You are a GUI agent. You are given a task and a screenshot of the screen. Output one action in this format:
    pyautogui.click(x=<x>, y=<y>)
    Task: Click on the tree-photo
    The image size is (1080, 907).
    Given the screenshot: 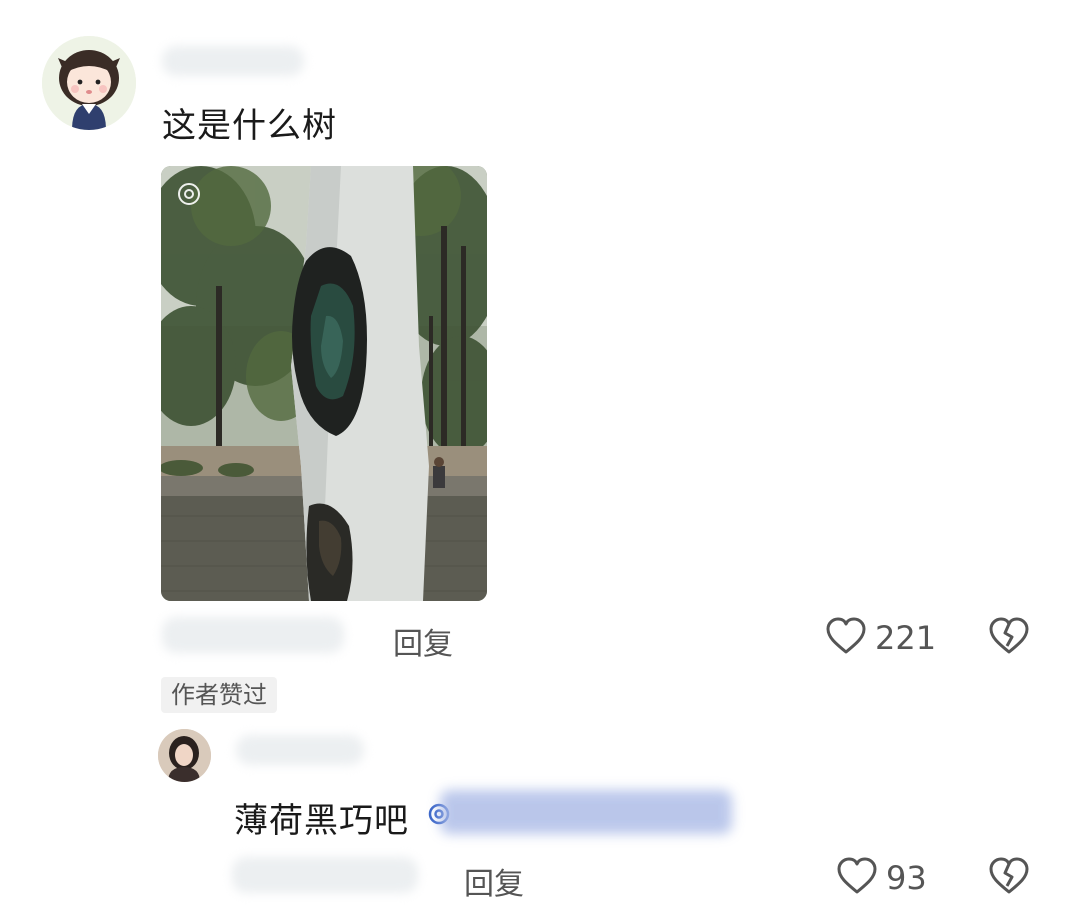 What is the action you would take?
    pyautogui.click(x=324, y=383)
    